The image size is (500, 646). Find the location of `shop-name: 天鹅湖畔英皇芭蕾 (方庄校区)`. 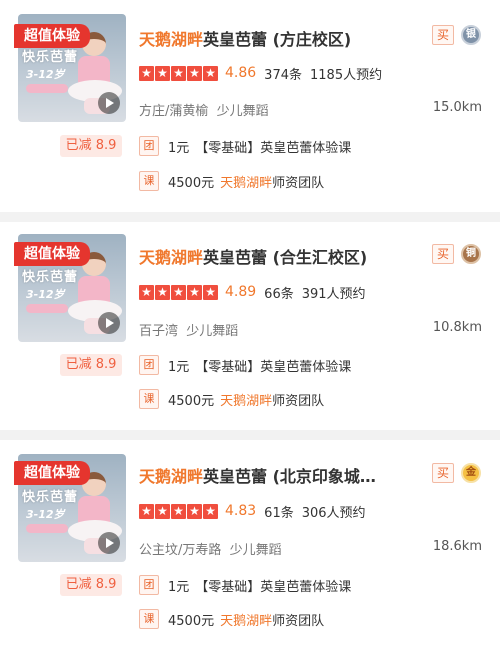

shop-name: 天鹅湖畔英皇芭蕾 (方庄校区) is located at coordinates (276, 38).